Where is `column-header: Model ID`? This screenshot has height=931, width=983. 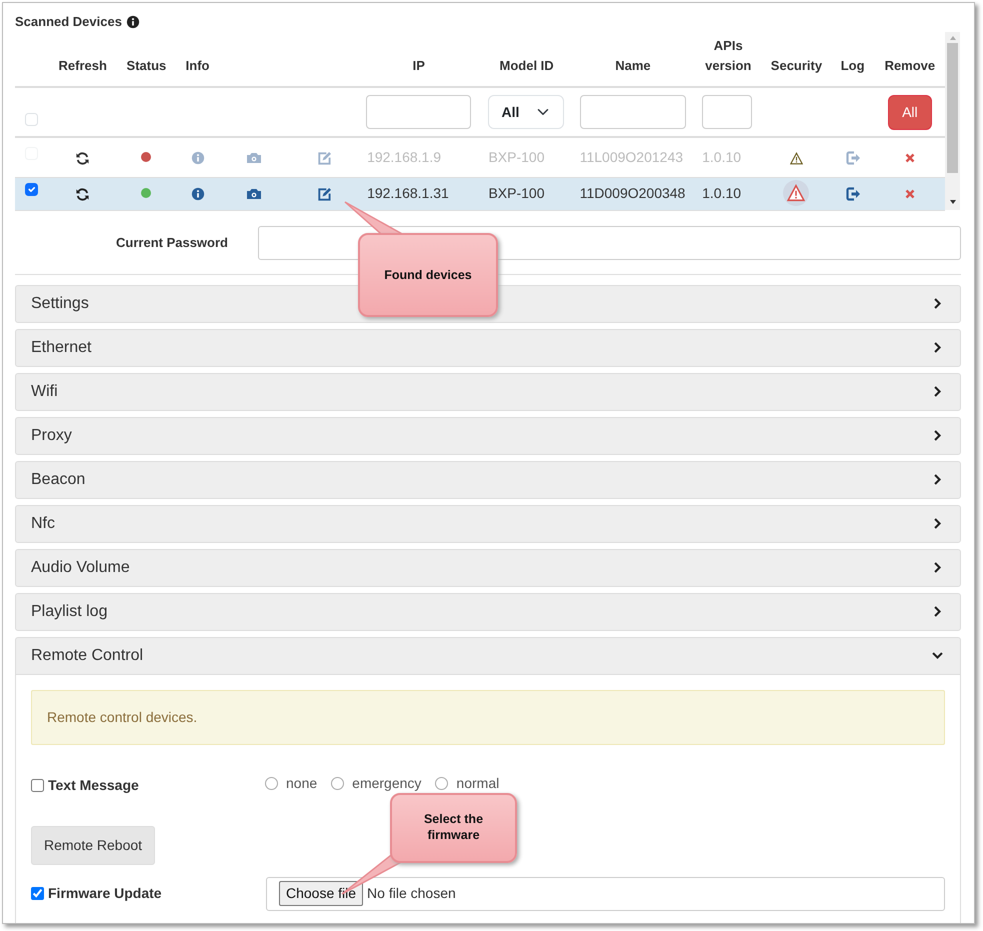 column-header: Model ID is located at coordinates (527, 65).